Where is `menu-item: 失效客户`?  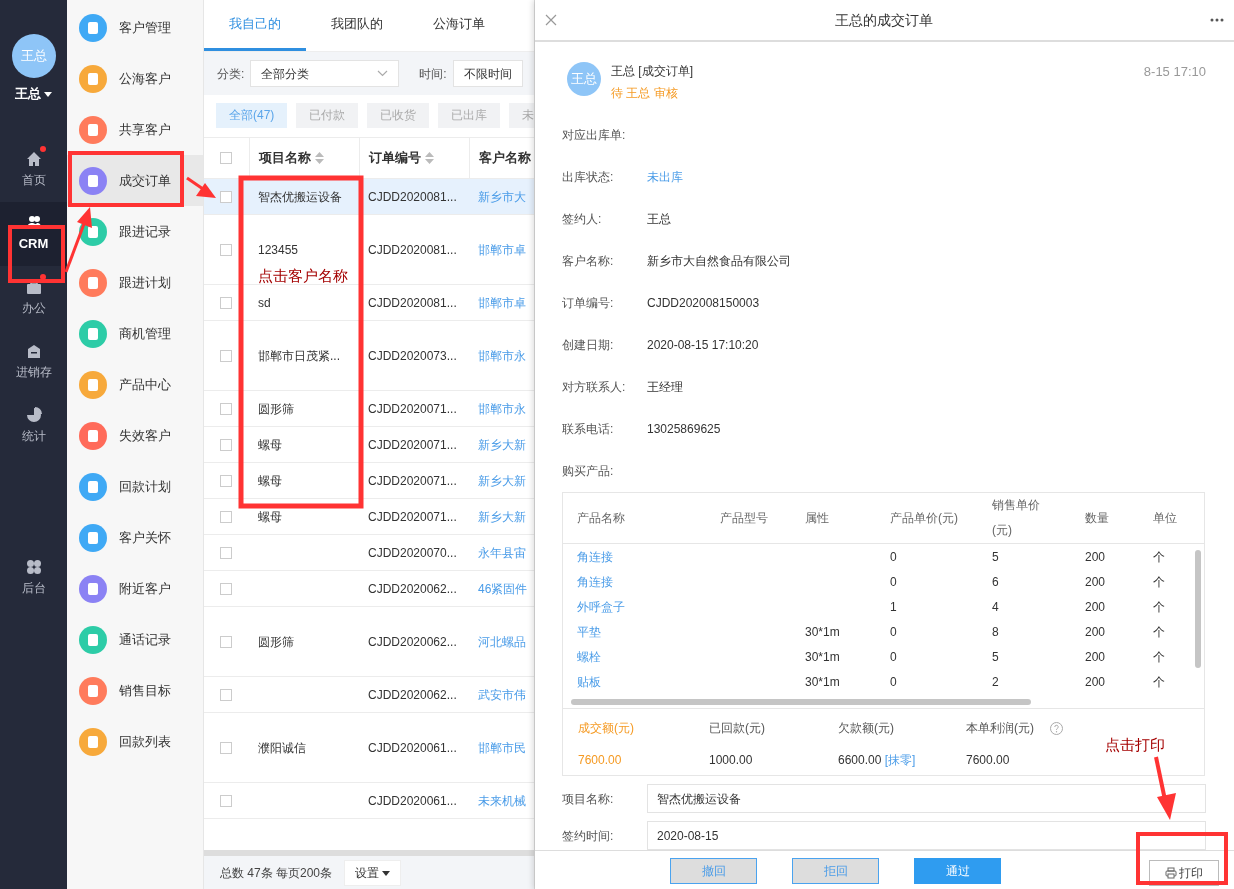
menu-item: 失效客户 is located at coordinates (135, 435).